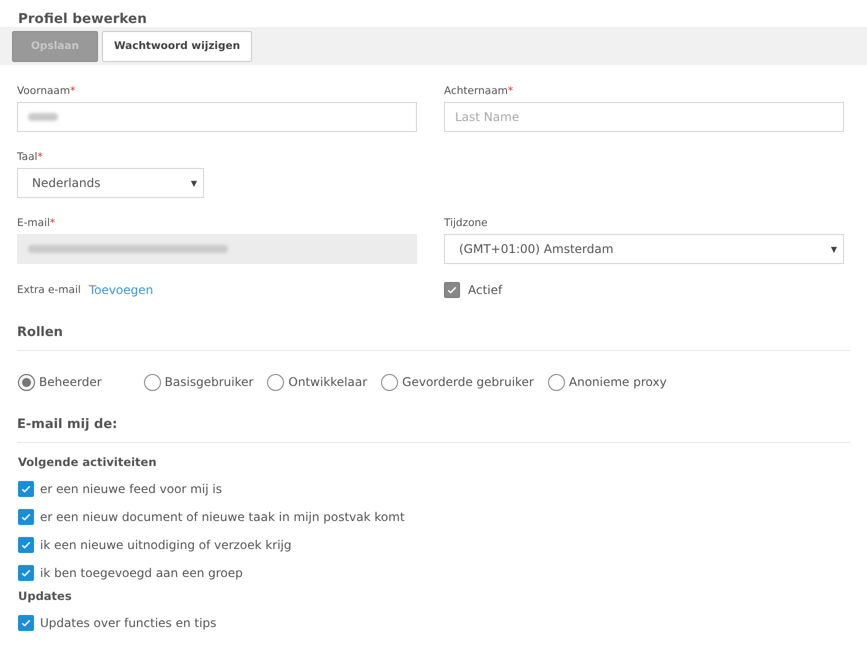  I want to click on checkbox-label: Actief, so click(485, 290).